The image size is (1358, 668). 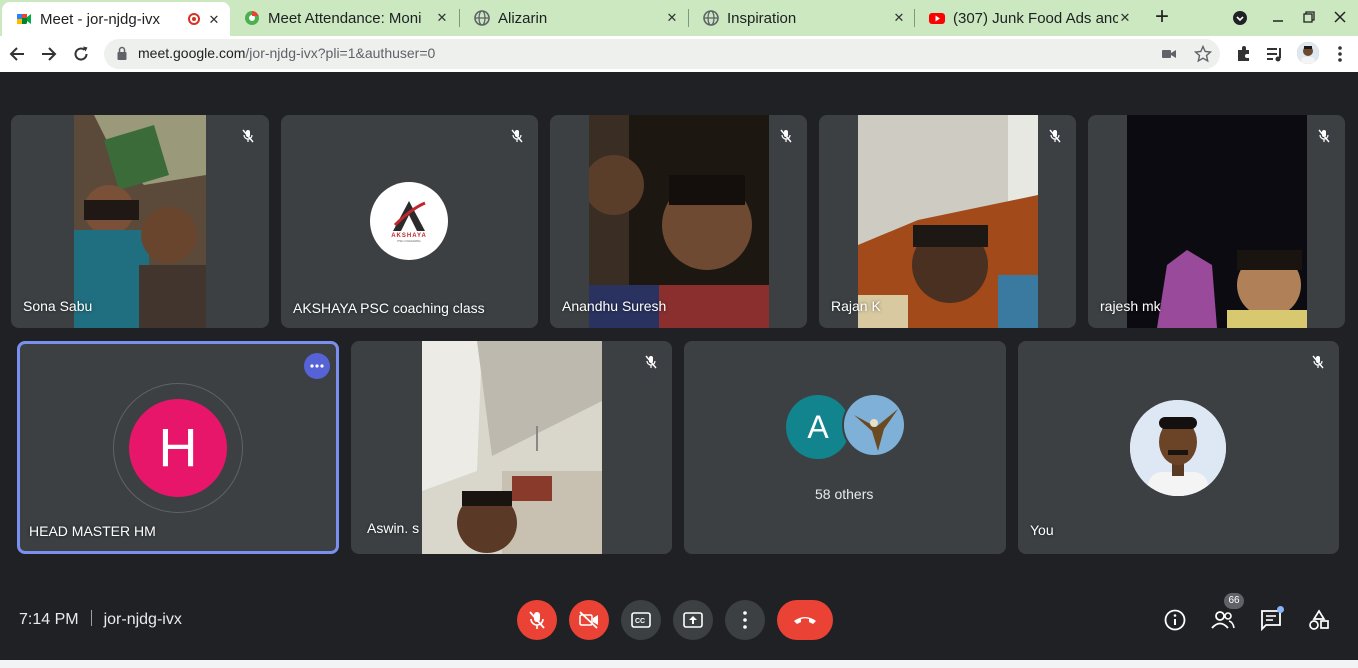 I want to click on akshaya-logo: AKSHAYA PSC COACHING, so click(x=409, y=221).